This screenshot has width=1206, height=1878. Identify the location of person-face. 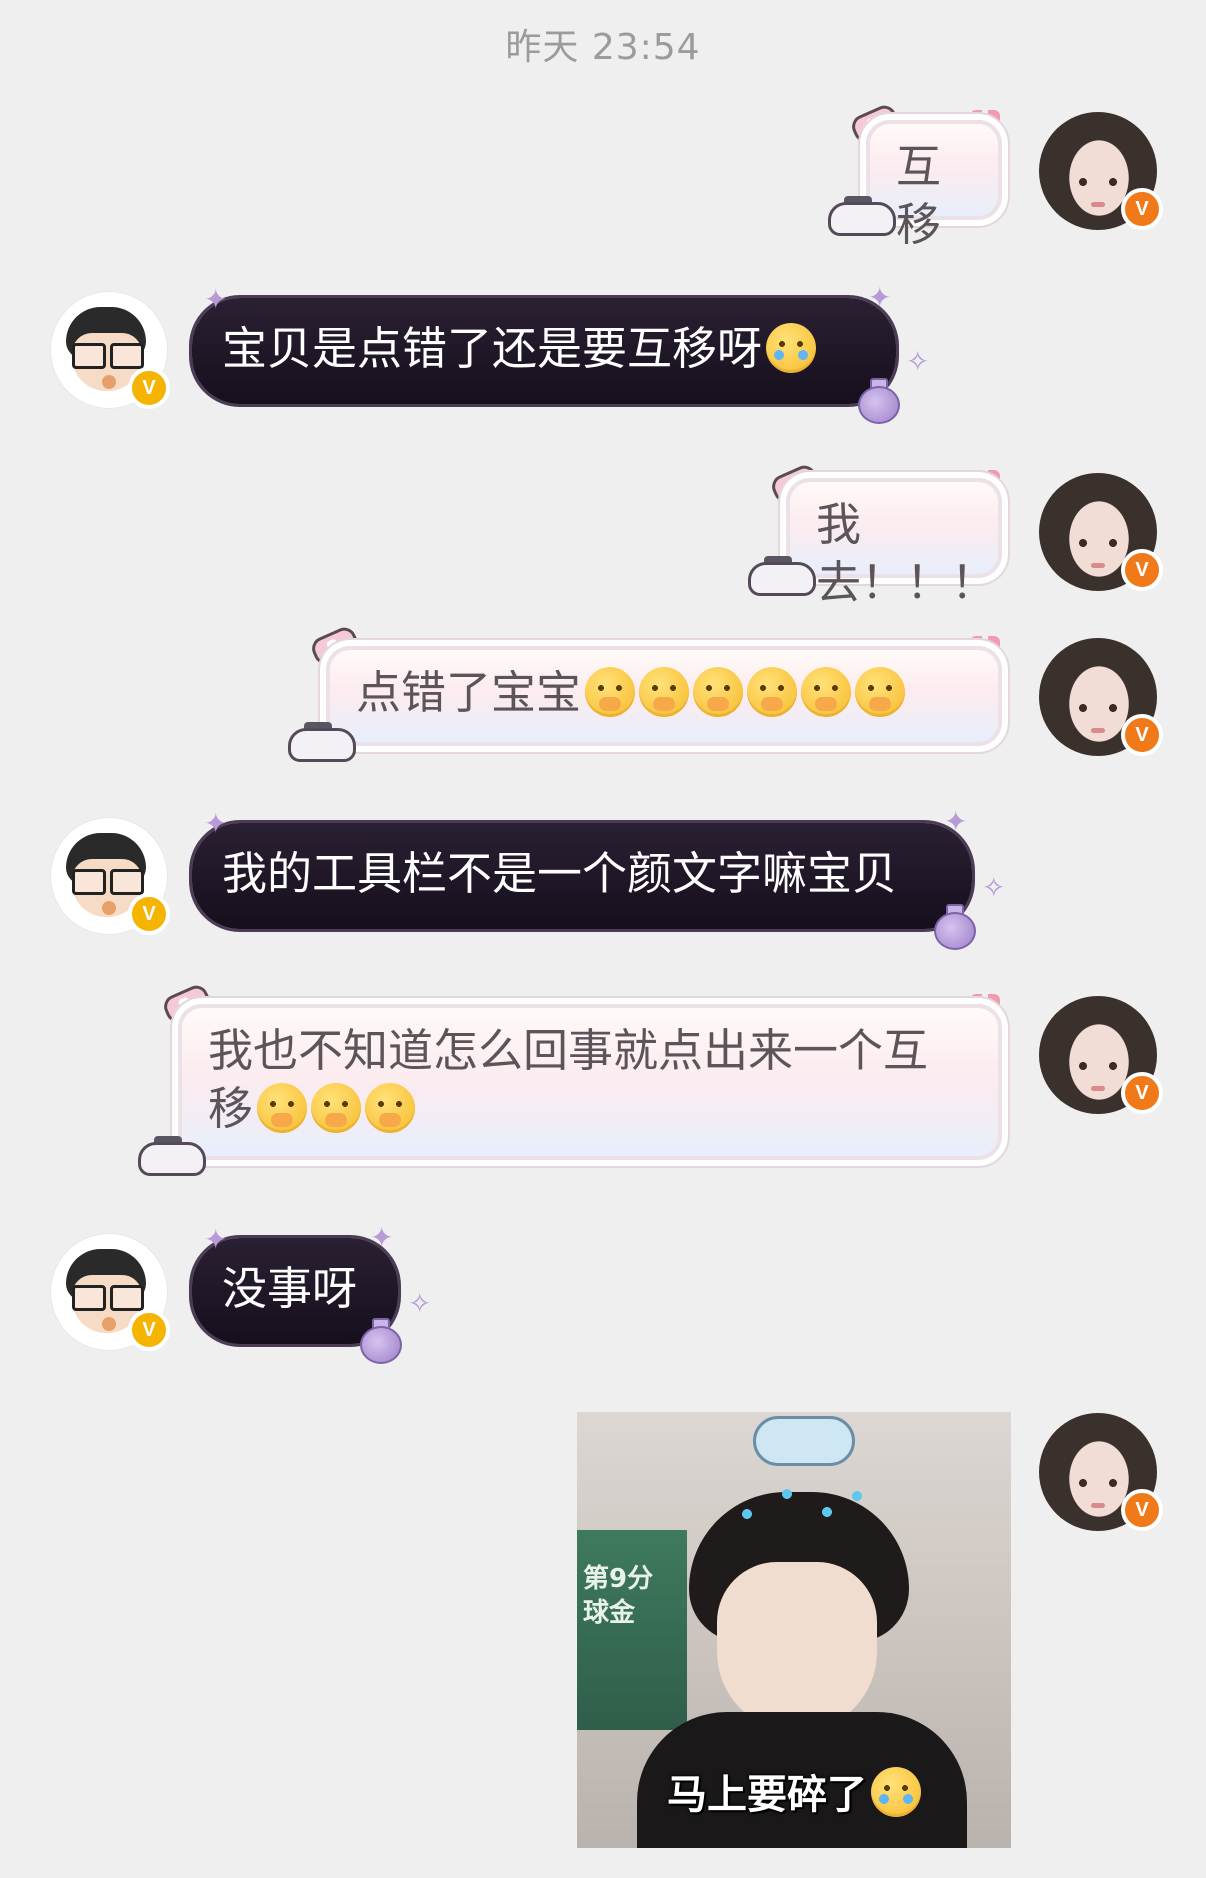
(797, 1647).